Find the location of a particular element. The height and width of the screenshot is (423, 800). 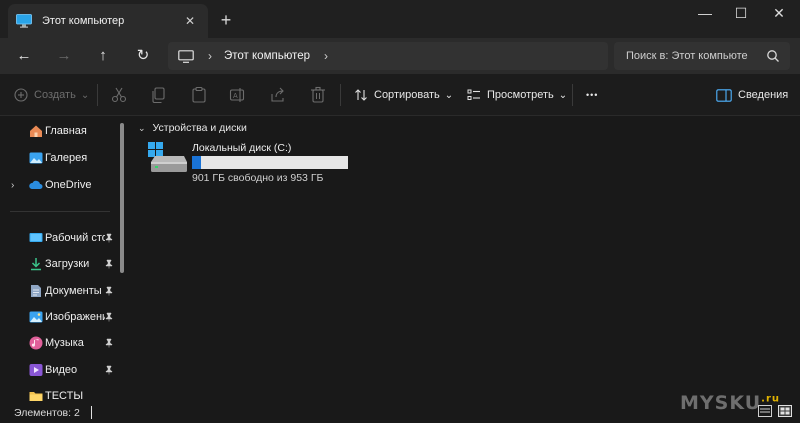

tab-this-pc: Этот компьютер ✕ is located at coordinates (108, 21).